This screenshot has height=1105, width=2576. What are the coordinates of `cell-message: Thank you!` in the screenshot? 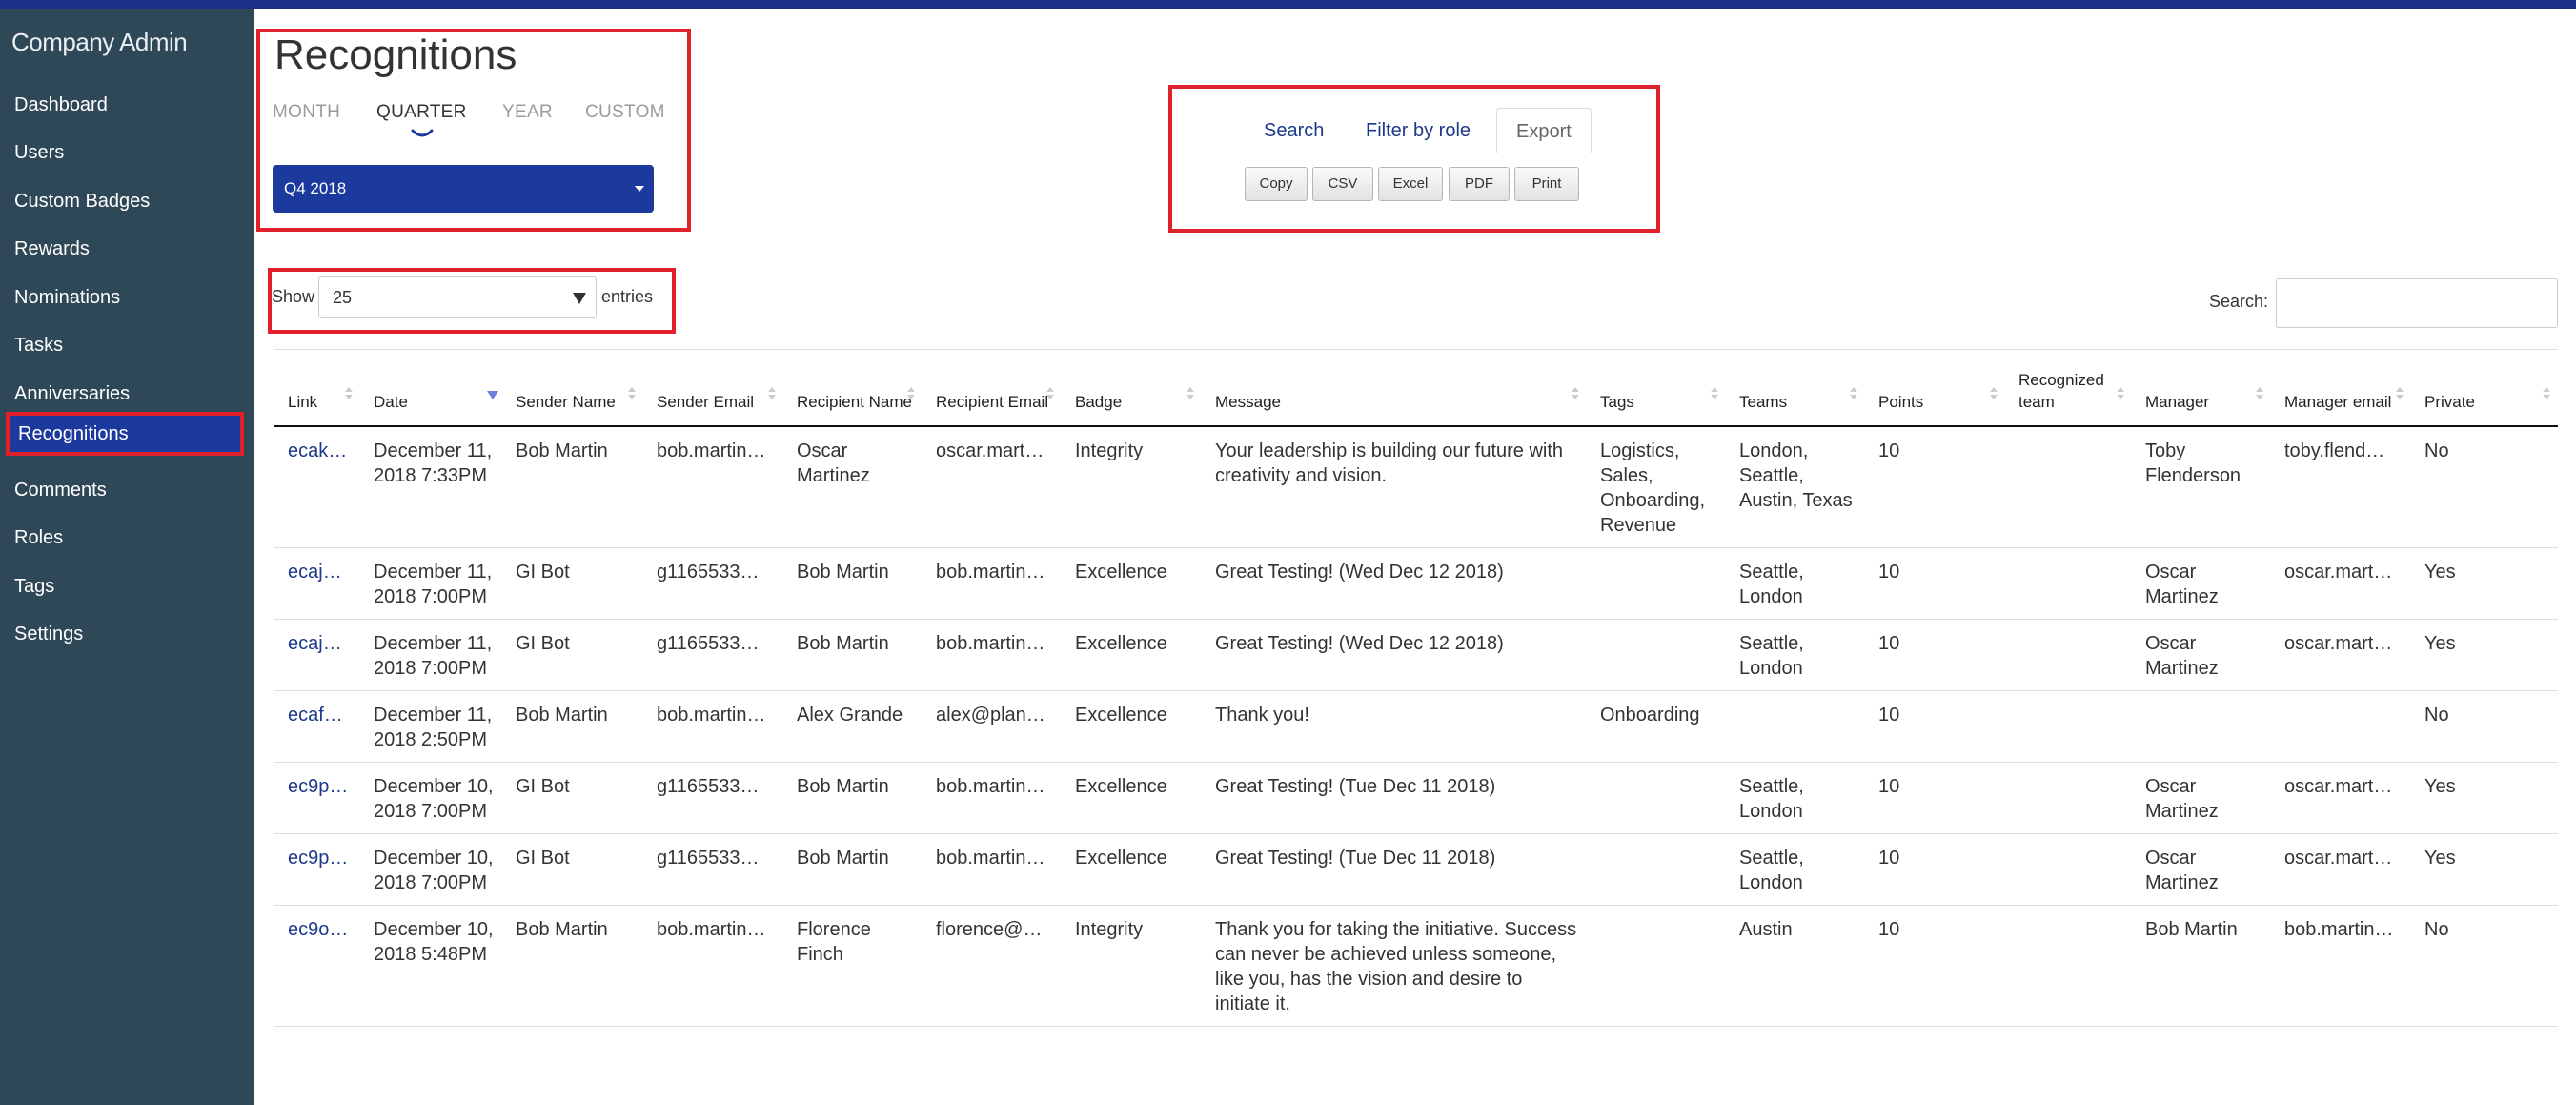 It's located at (1394, 726).